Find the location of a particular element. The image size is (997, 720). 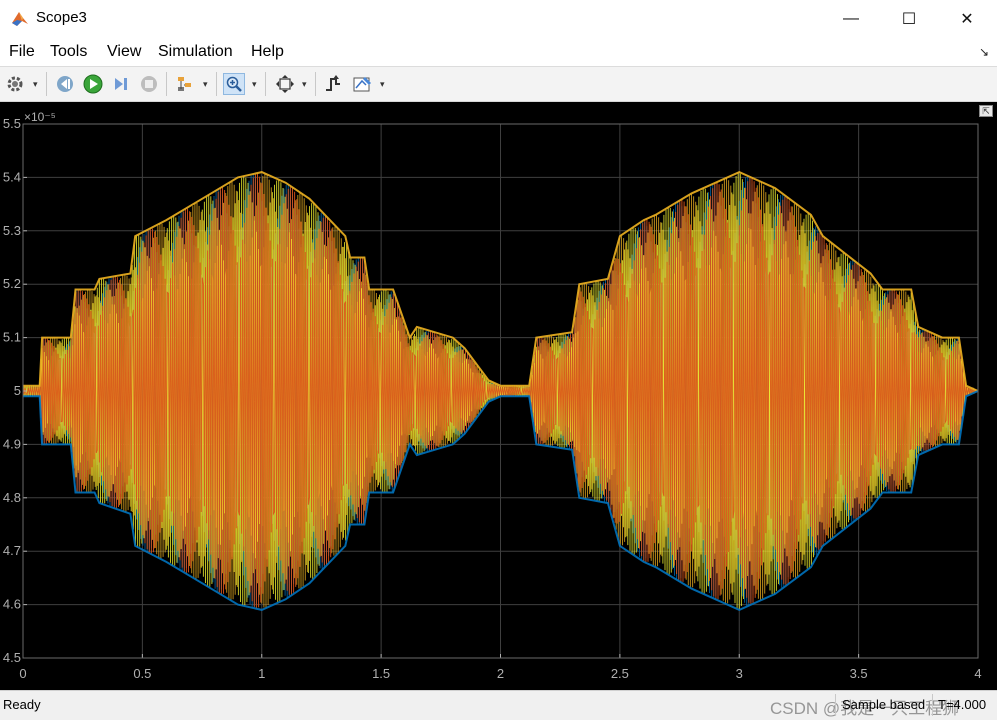

run-icon is located at coordinates (93, 84).